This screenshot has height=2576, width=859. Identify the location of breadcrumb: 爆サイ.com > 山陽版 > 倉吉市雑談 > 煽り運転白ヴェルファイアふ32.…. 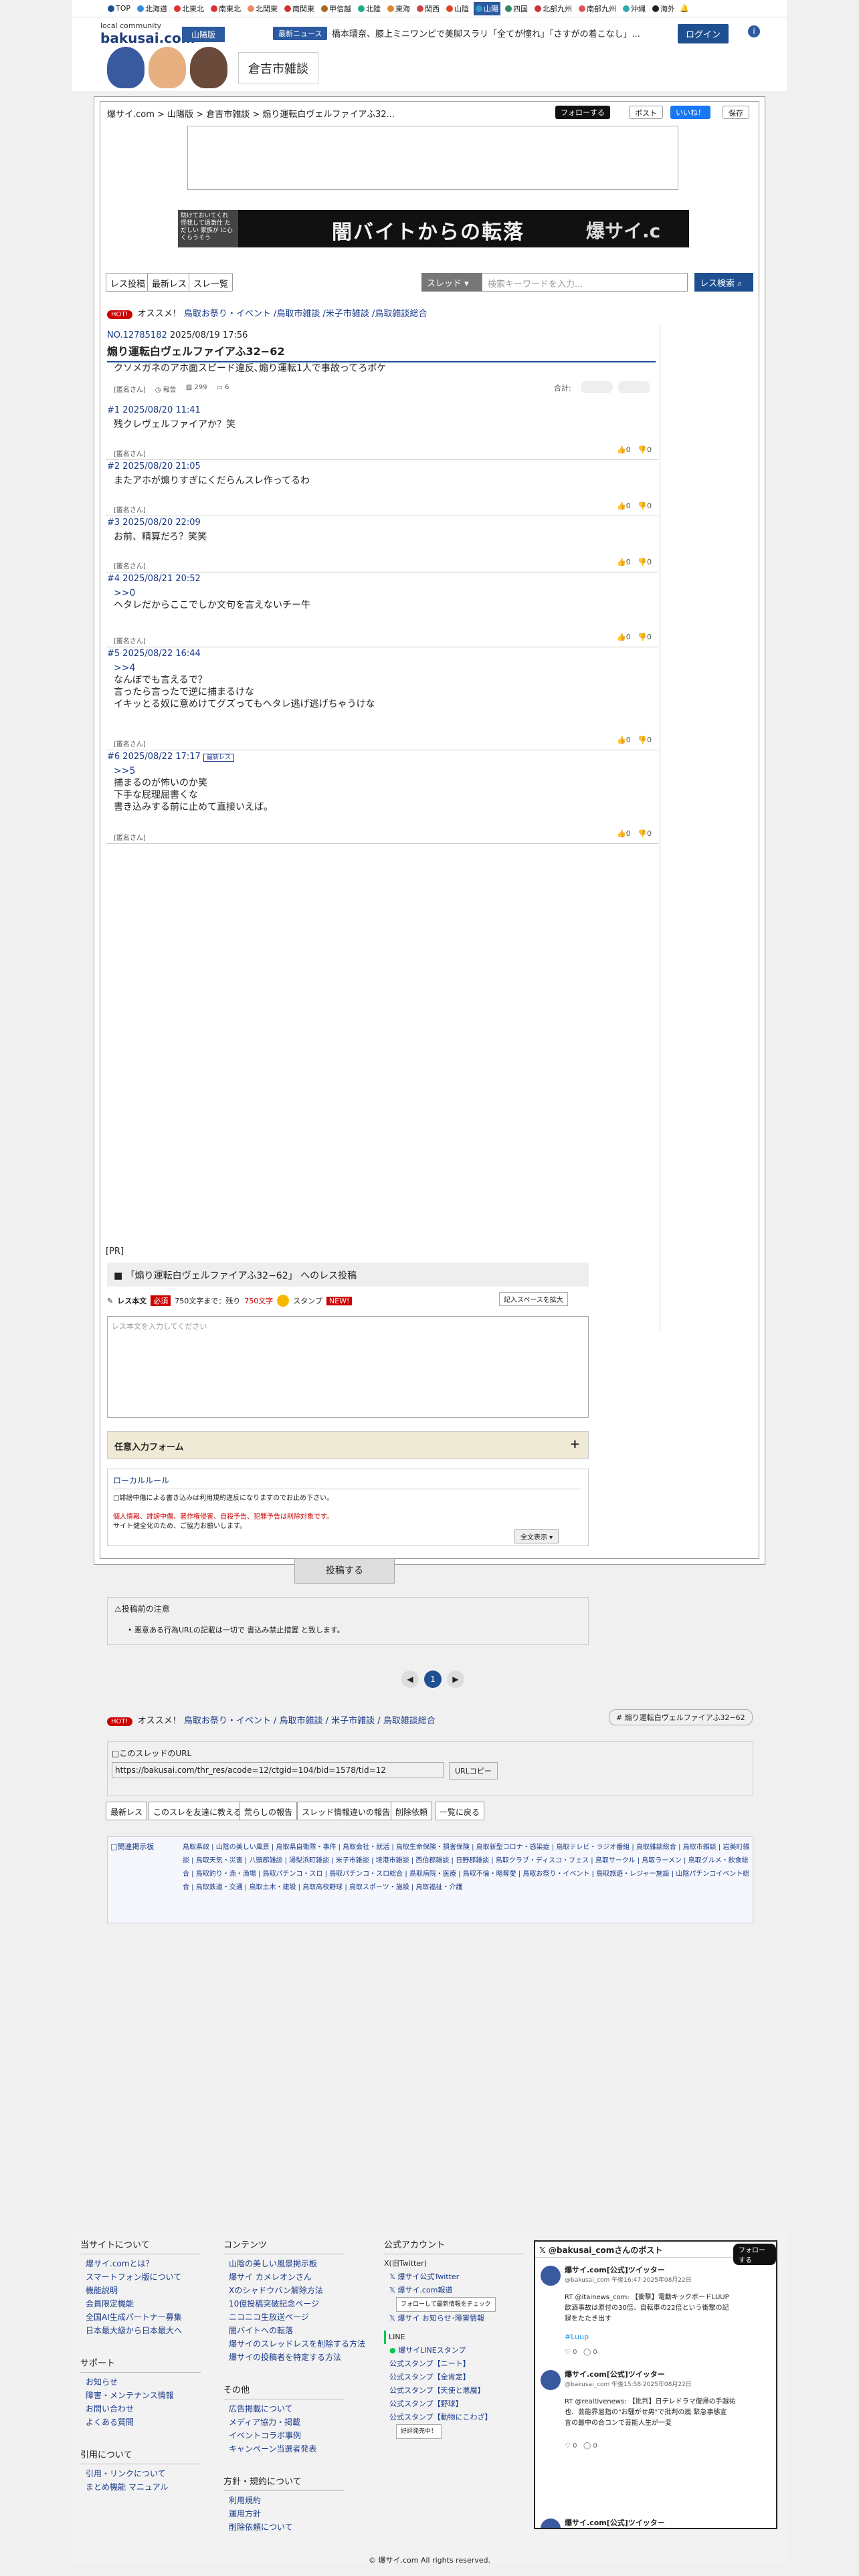
(251, 114).